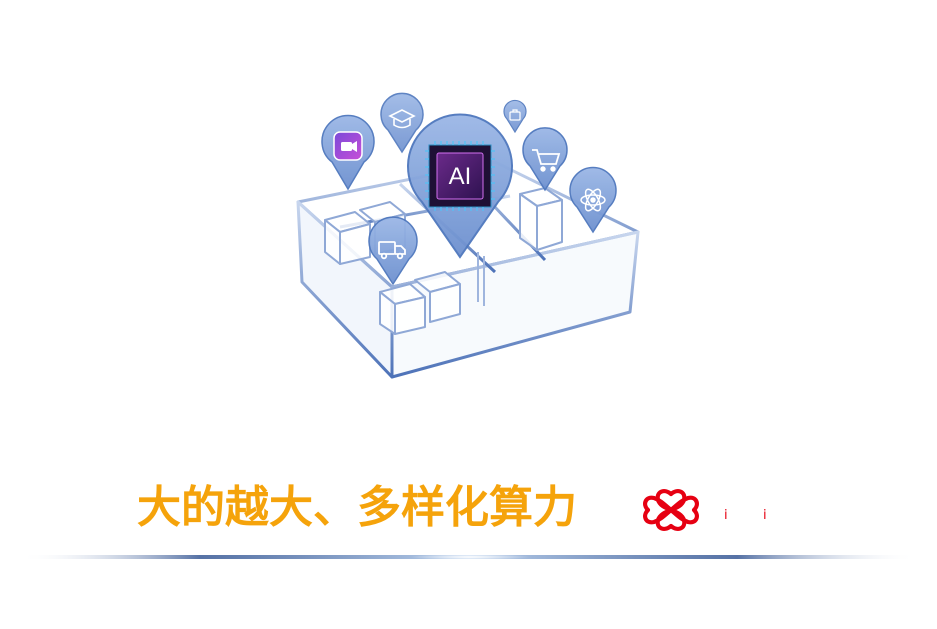 The height and width of the screenshot is (629, 937). I want to click on ai-chip-label: AI, so click(460, 176).